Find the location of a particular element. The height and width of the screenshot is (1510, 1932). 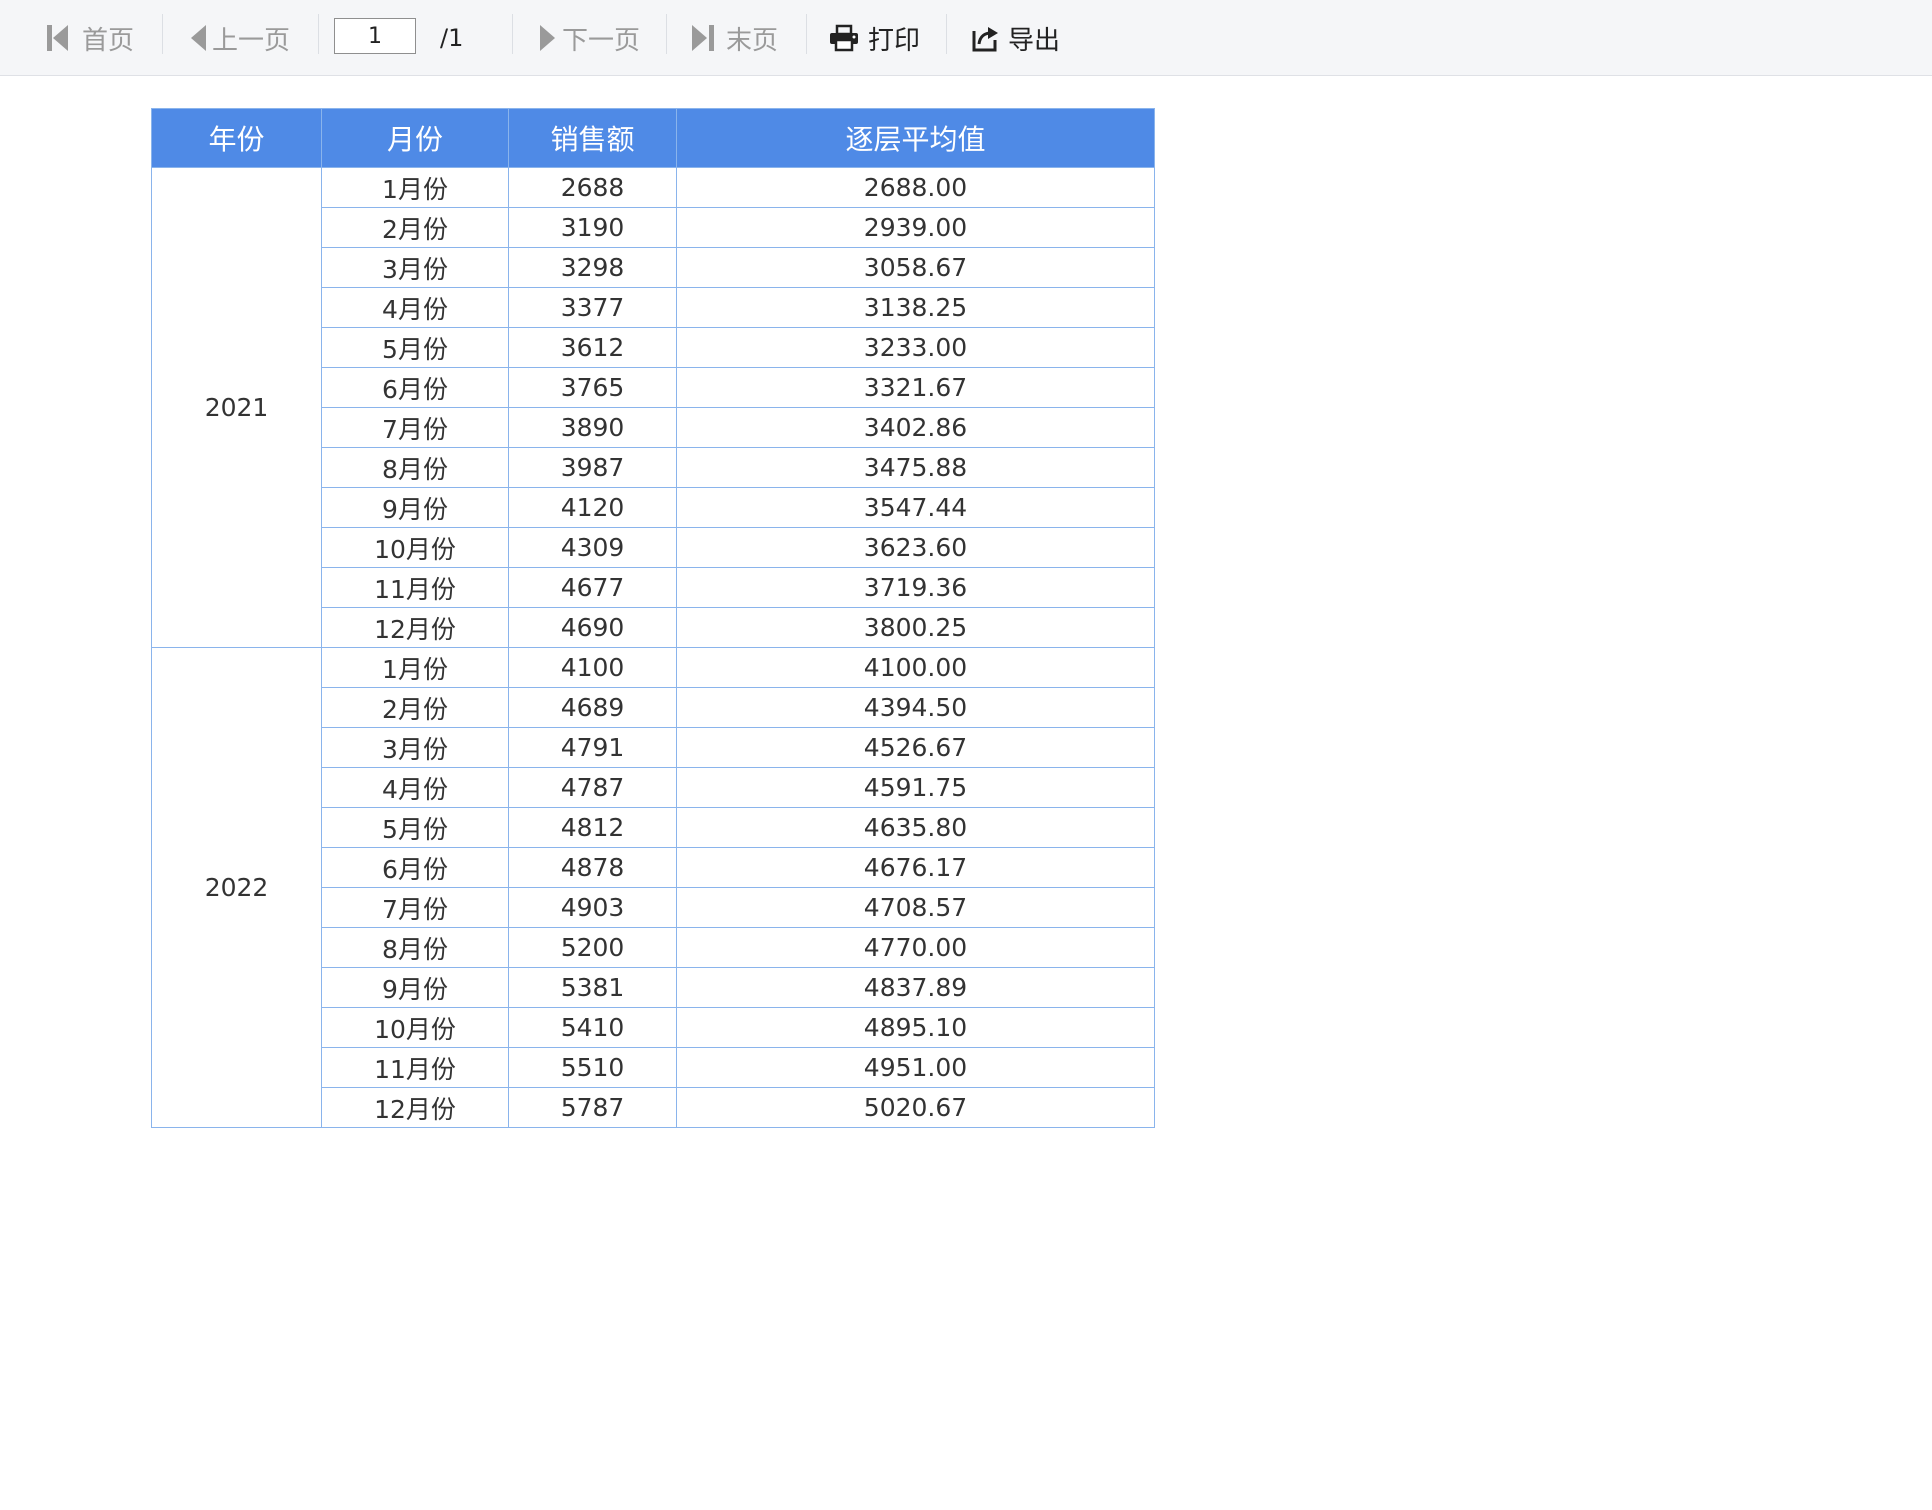

report-toolbar: 首页 上一页 /1 下一页 末页 is located at coordinates (966, 38).